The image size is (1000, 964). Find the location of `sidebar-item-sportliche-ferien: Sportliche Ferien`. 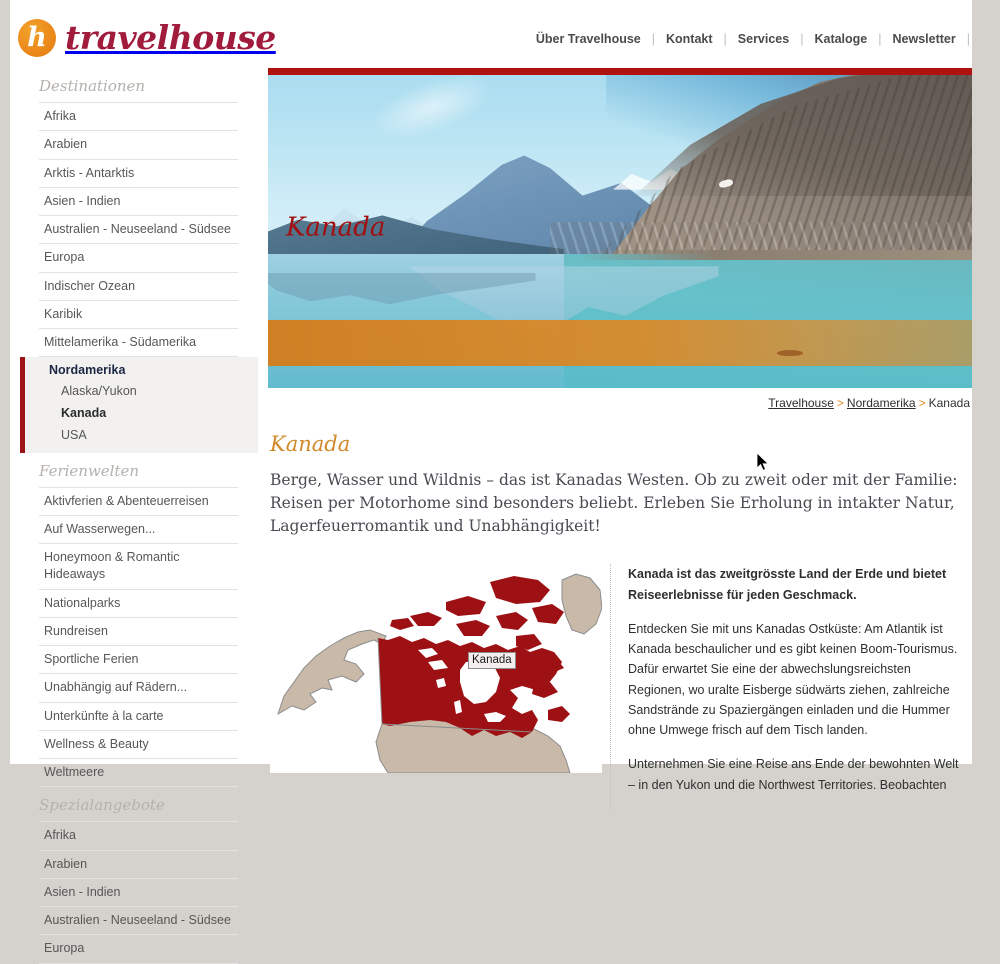

sidebar-item-sportliche-ferien: Sportliche Ferien is located at coordinates (138, 659).